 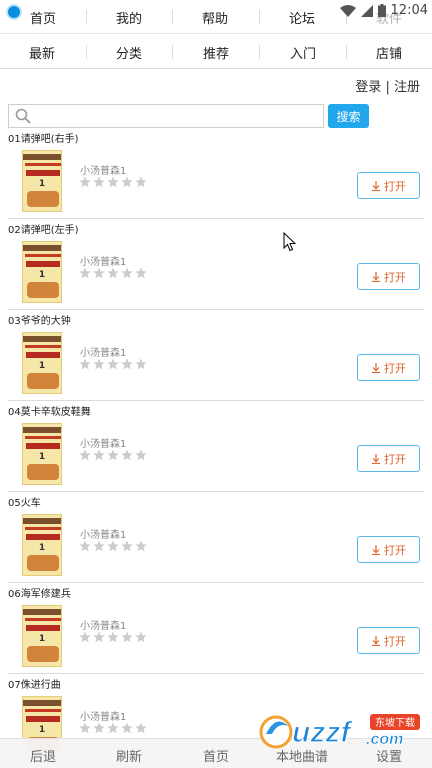 I want to click on back-button: 后退, so click(x=43, y=755).